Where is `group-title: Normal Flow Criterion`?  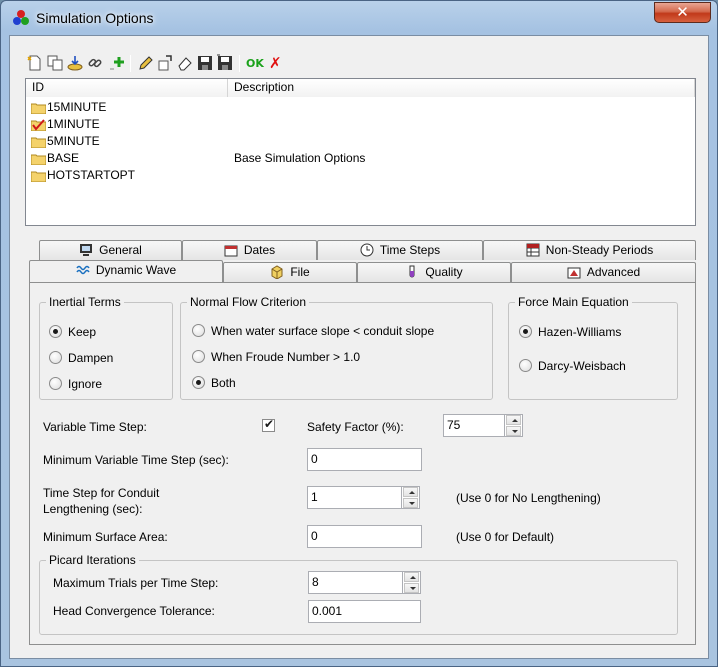 group-title: Normal Flow Criterion is located at coordinates (248, 302).